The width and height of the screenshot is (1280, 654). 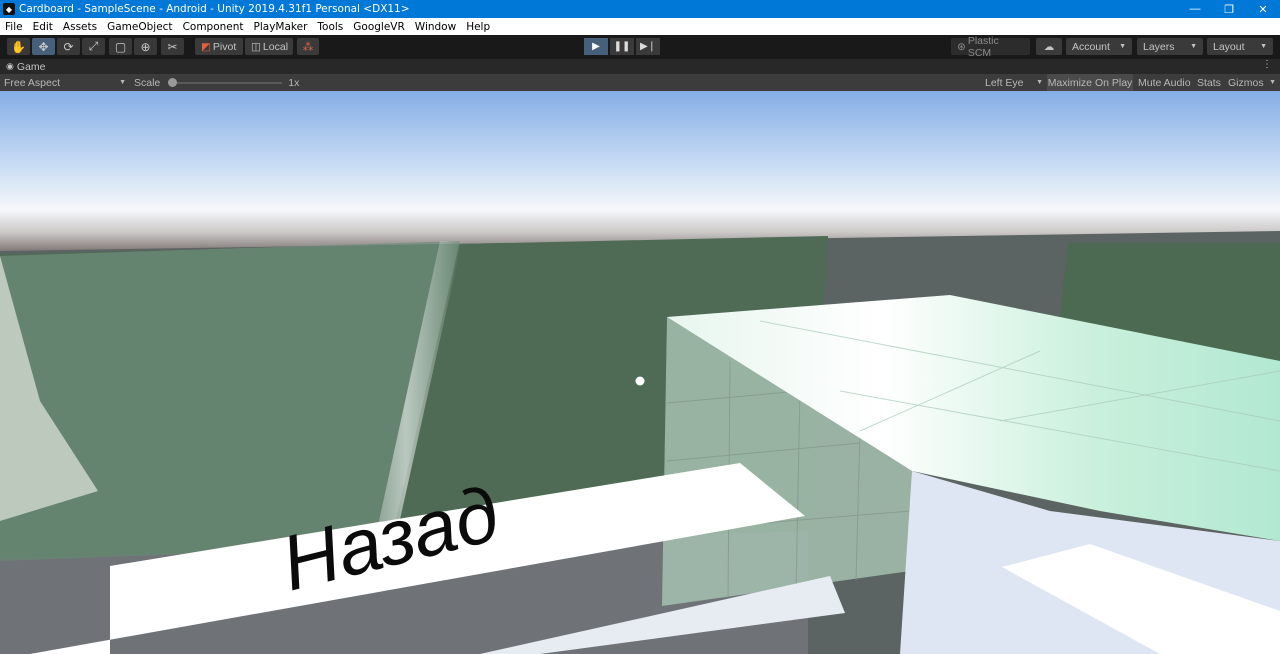 I want to click on move-icon: ✥, so click(x=43, y=46).